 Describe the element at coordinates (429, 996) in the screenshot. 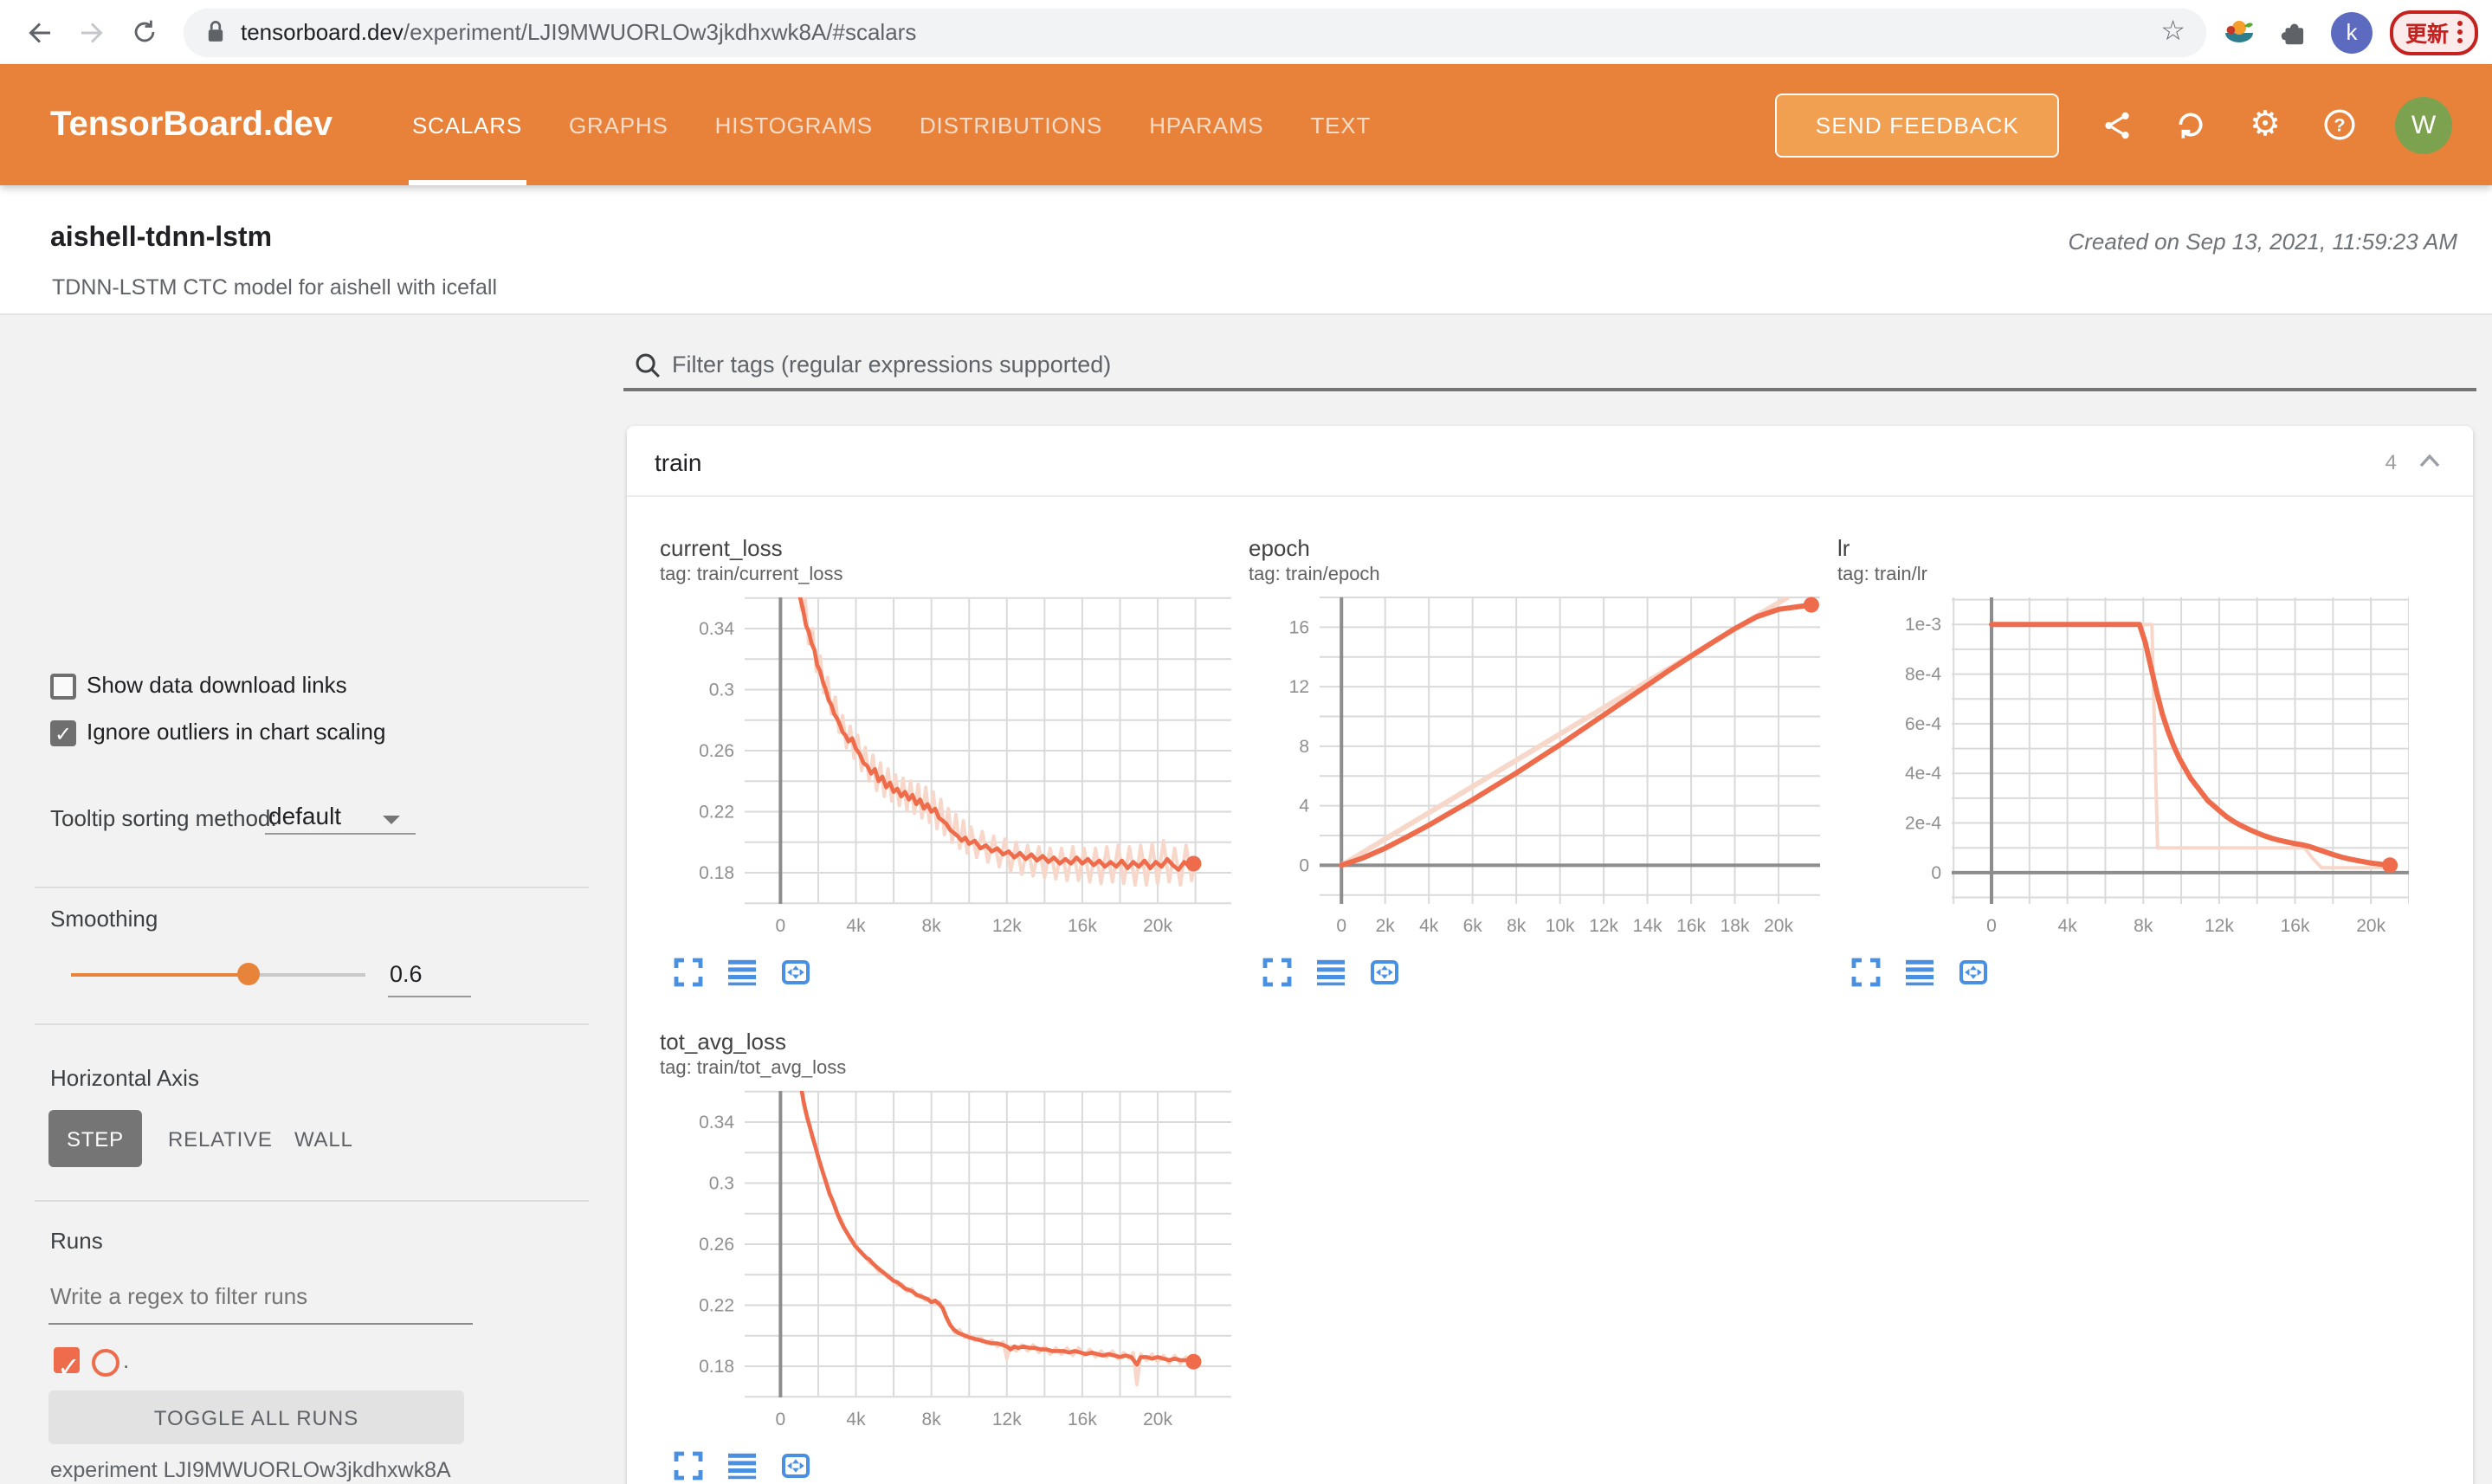

I see `smoothing-value-underline` at that location.